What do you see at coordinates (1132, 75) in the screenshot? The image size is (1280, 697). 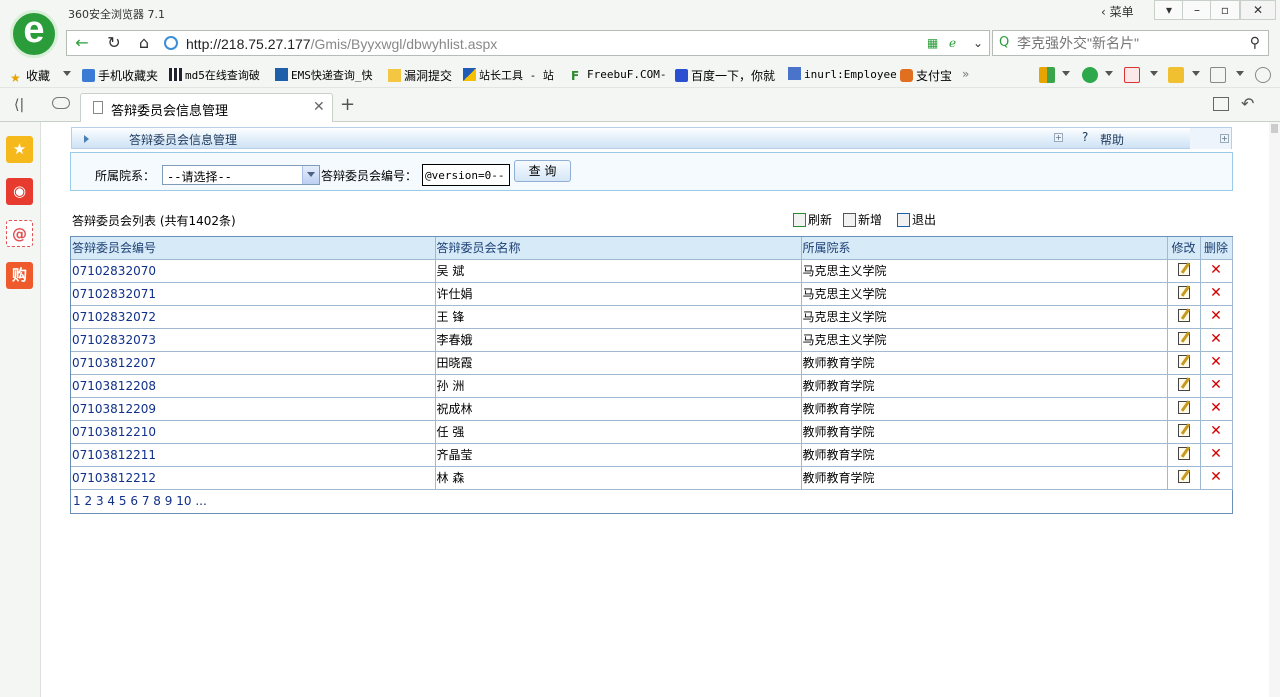 I see `translate-icon` at bounding box center [1132, 75].